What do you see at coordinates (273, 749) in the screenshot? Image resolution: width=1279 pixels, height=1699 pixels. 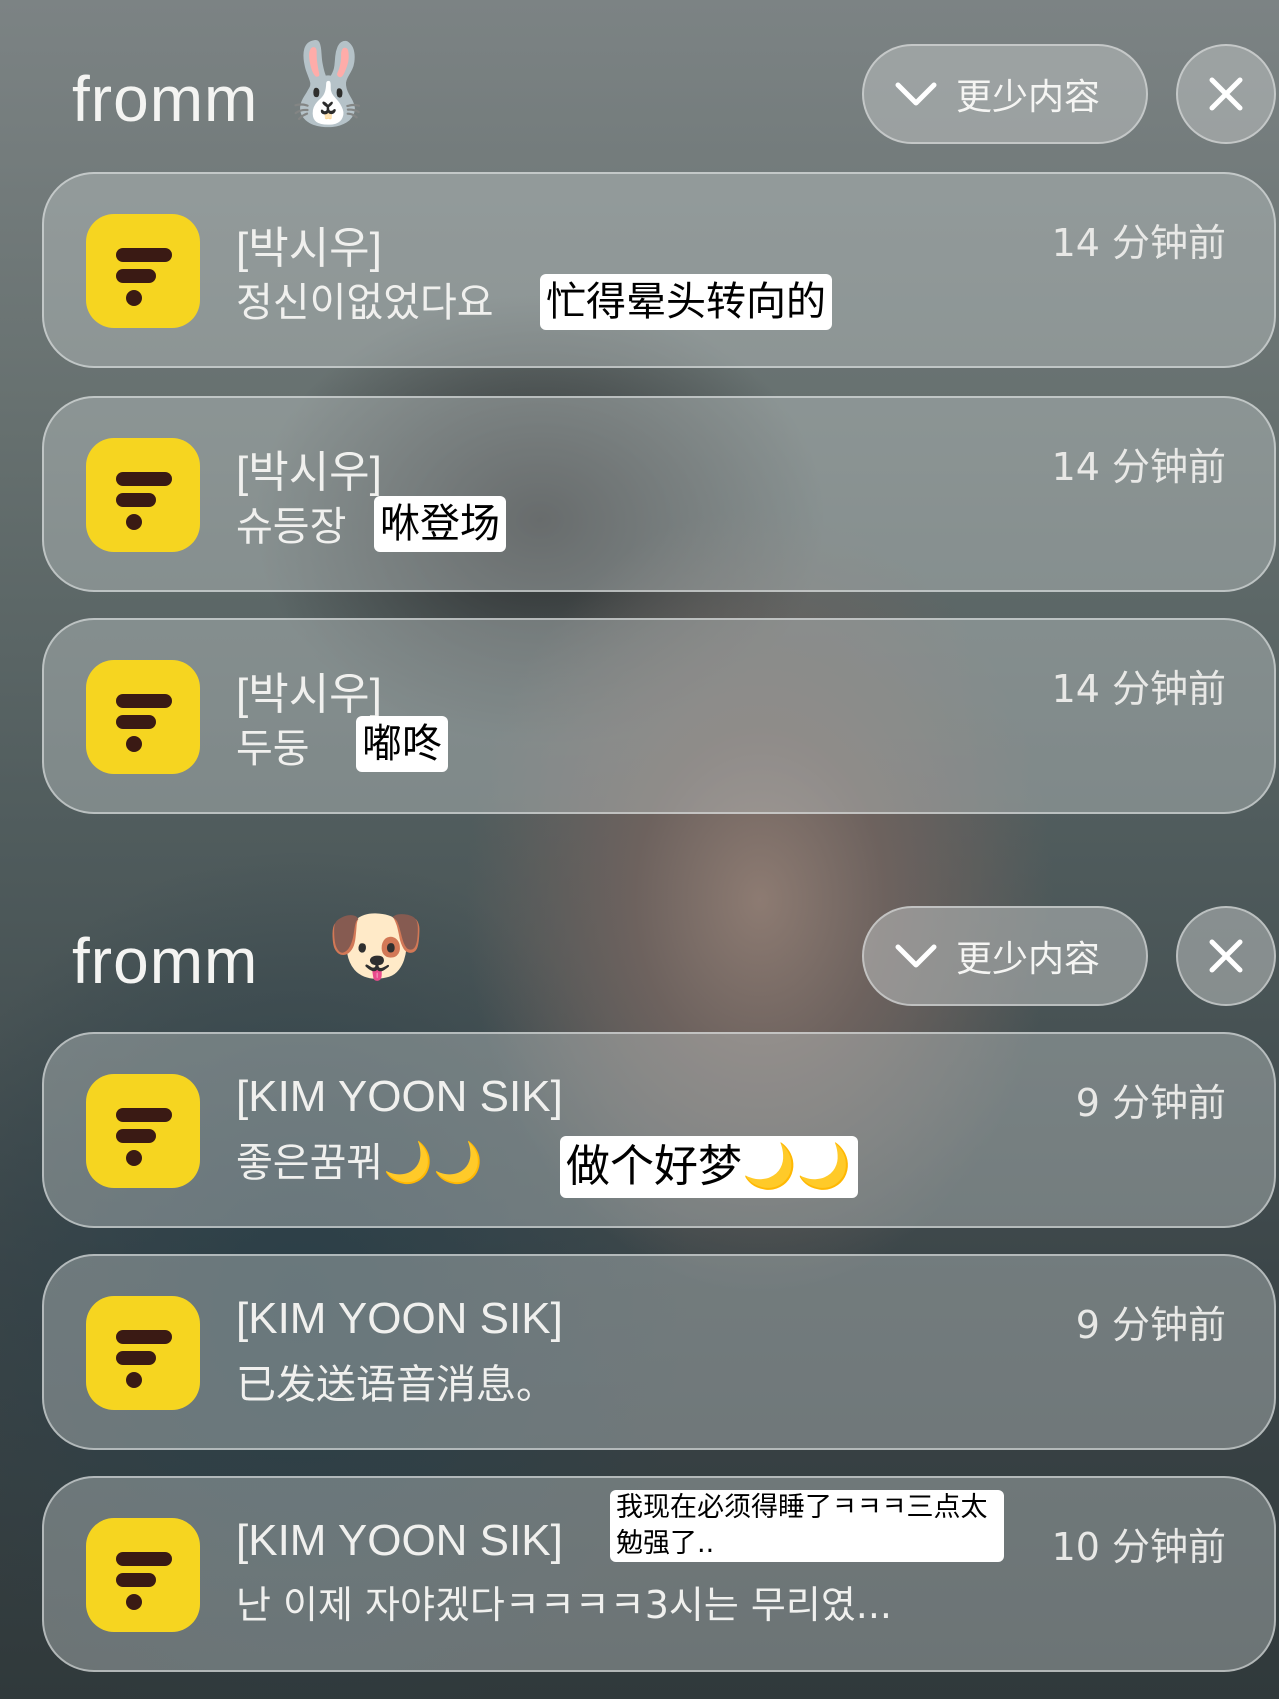 I see `notification-message: 두둥` at bounding box center [273, 749].